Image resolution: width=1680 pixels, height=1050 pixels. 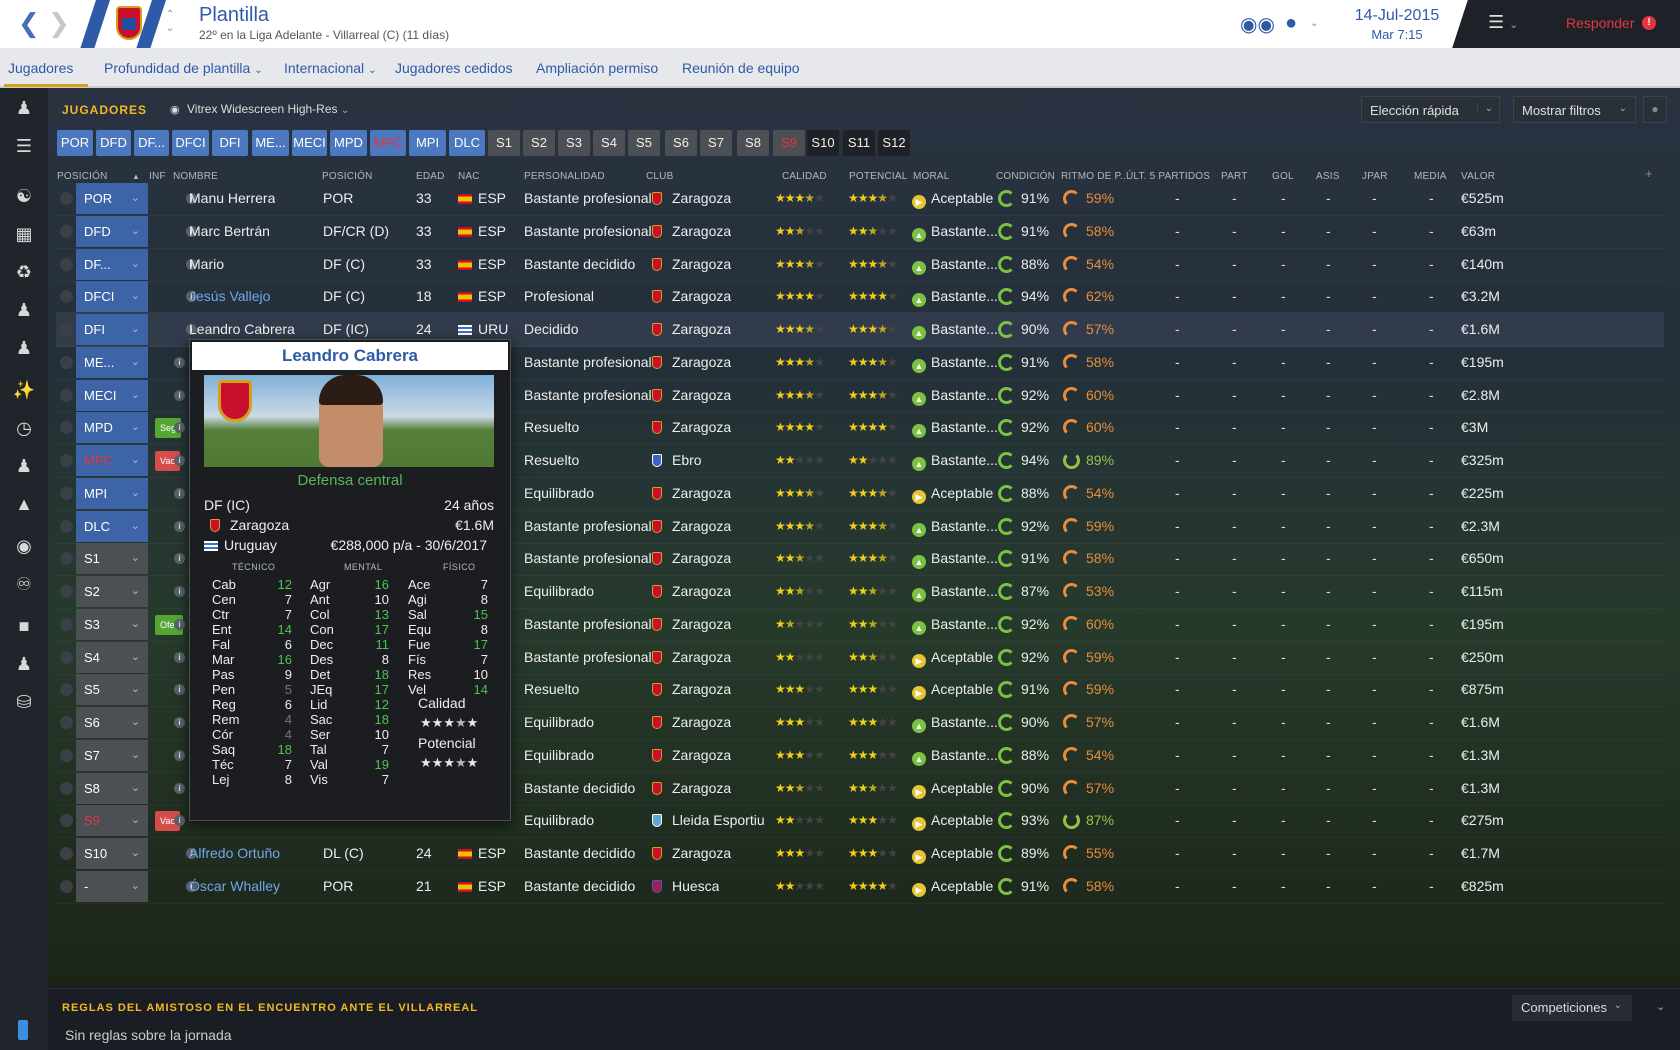 What do you see at coordinates (24, 390) in the screenshot?
I see `tactics-icon: ✨` at bounding box center [24, 390].